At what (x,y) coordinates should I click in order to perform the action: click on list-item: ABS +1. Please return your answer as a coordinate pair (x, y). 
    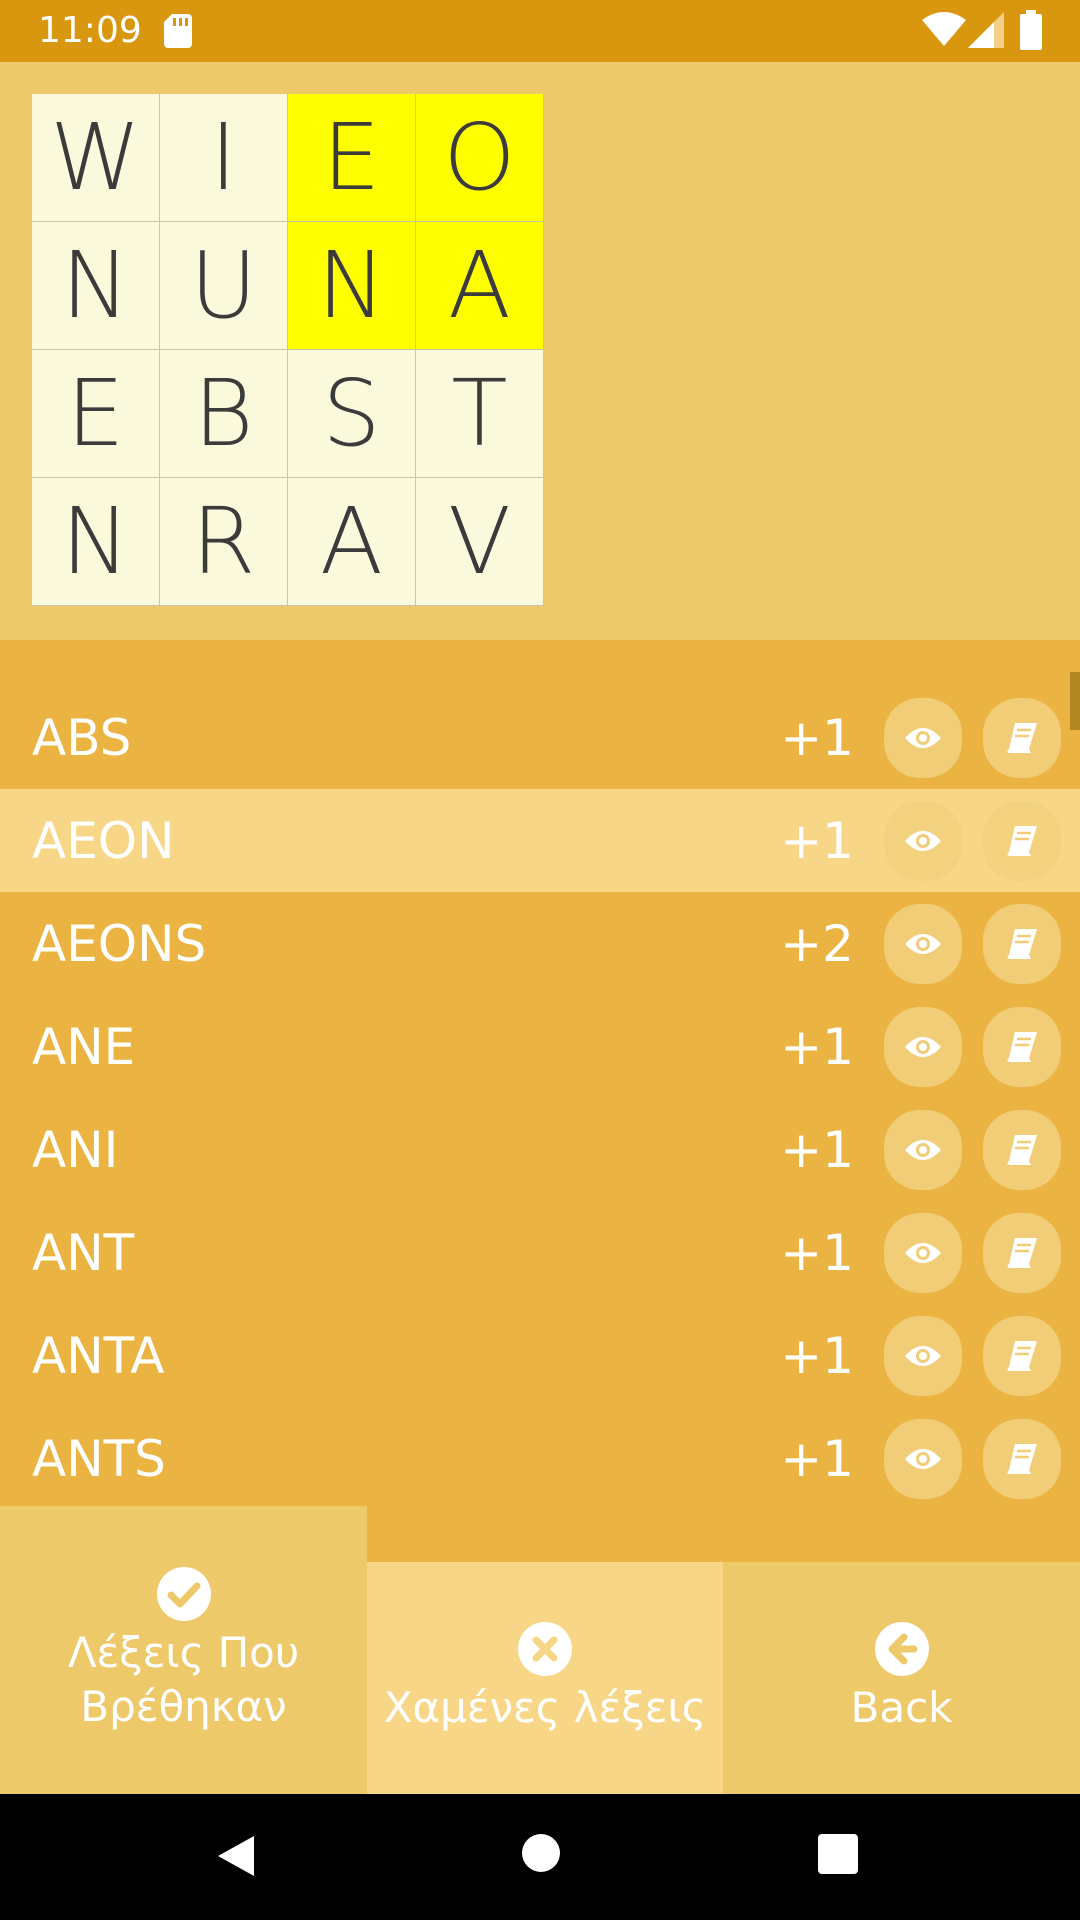
    Looking at the image, I should click on (540, 737).